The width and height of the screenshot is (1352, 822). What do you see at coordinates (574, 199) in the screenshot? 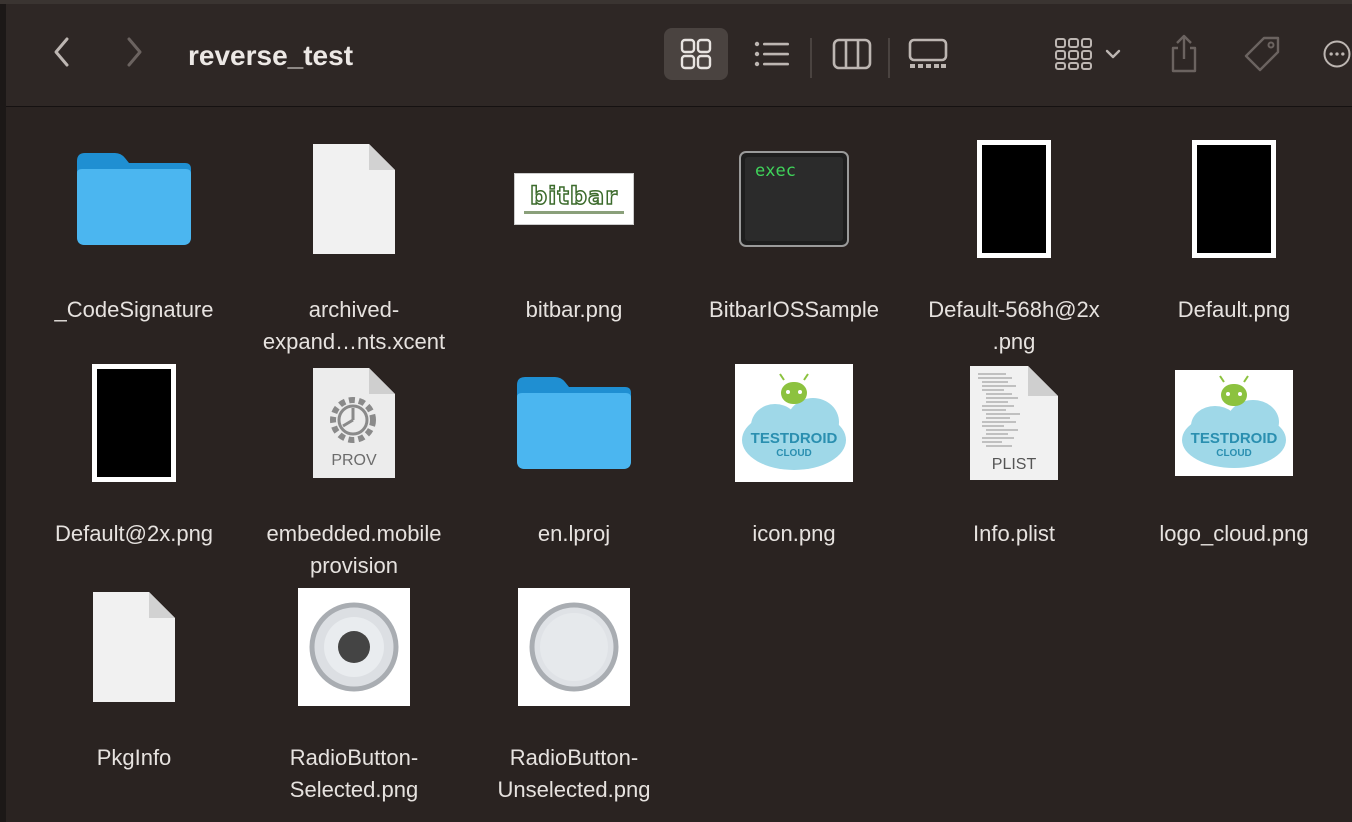
I see `bitbar-thumbnail: bitbar` at bounding box center [574, 199].